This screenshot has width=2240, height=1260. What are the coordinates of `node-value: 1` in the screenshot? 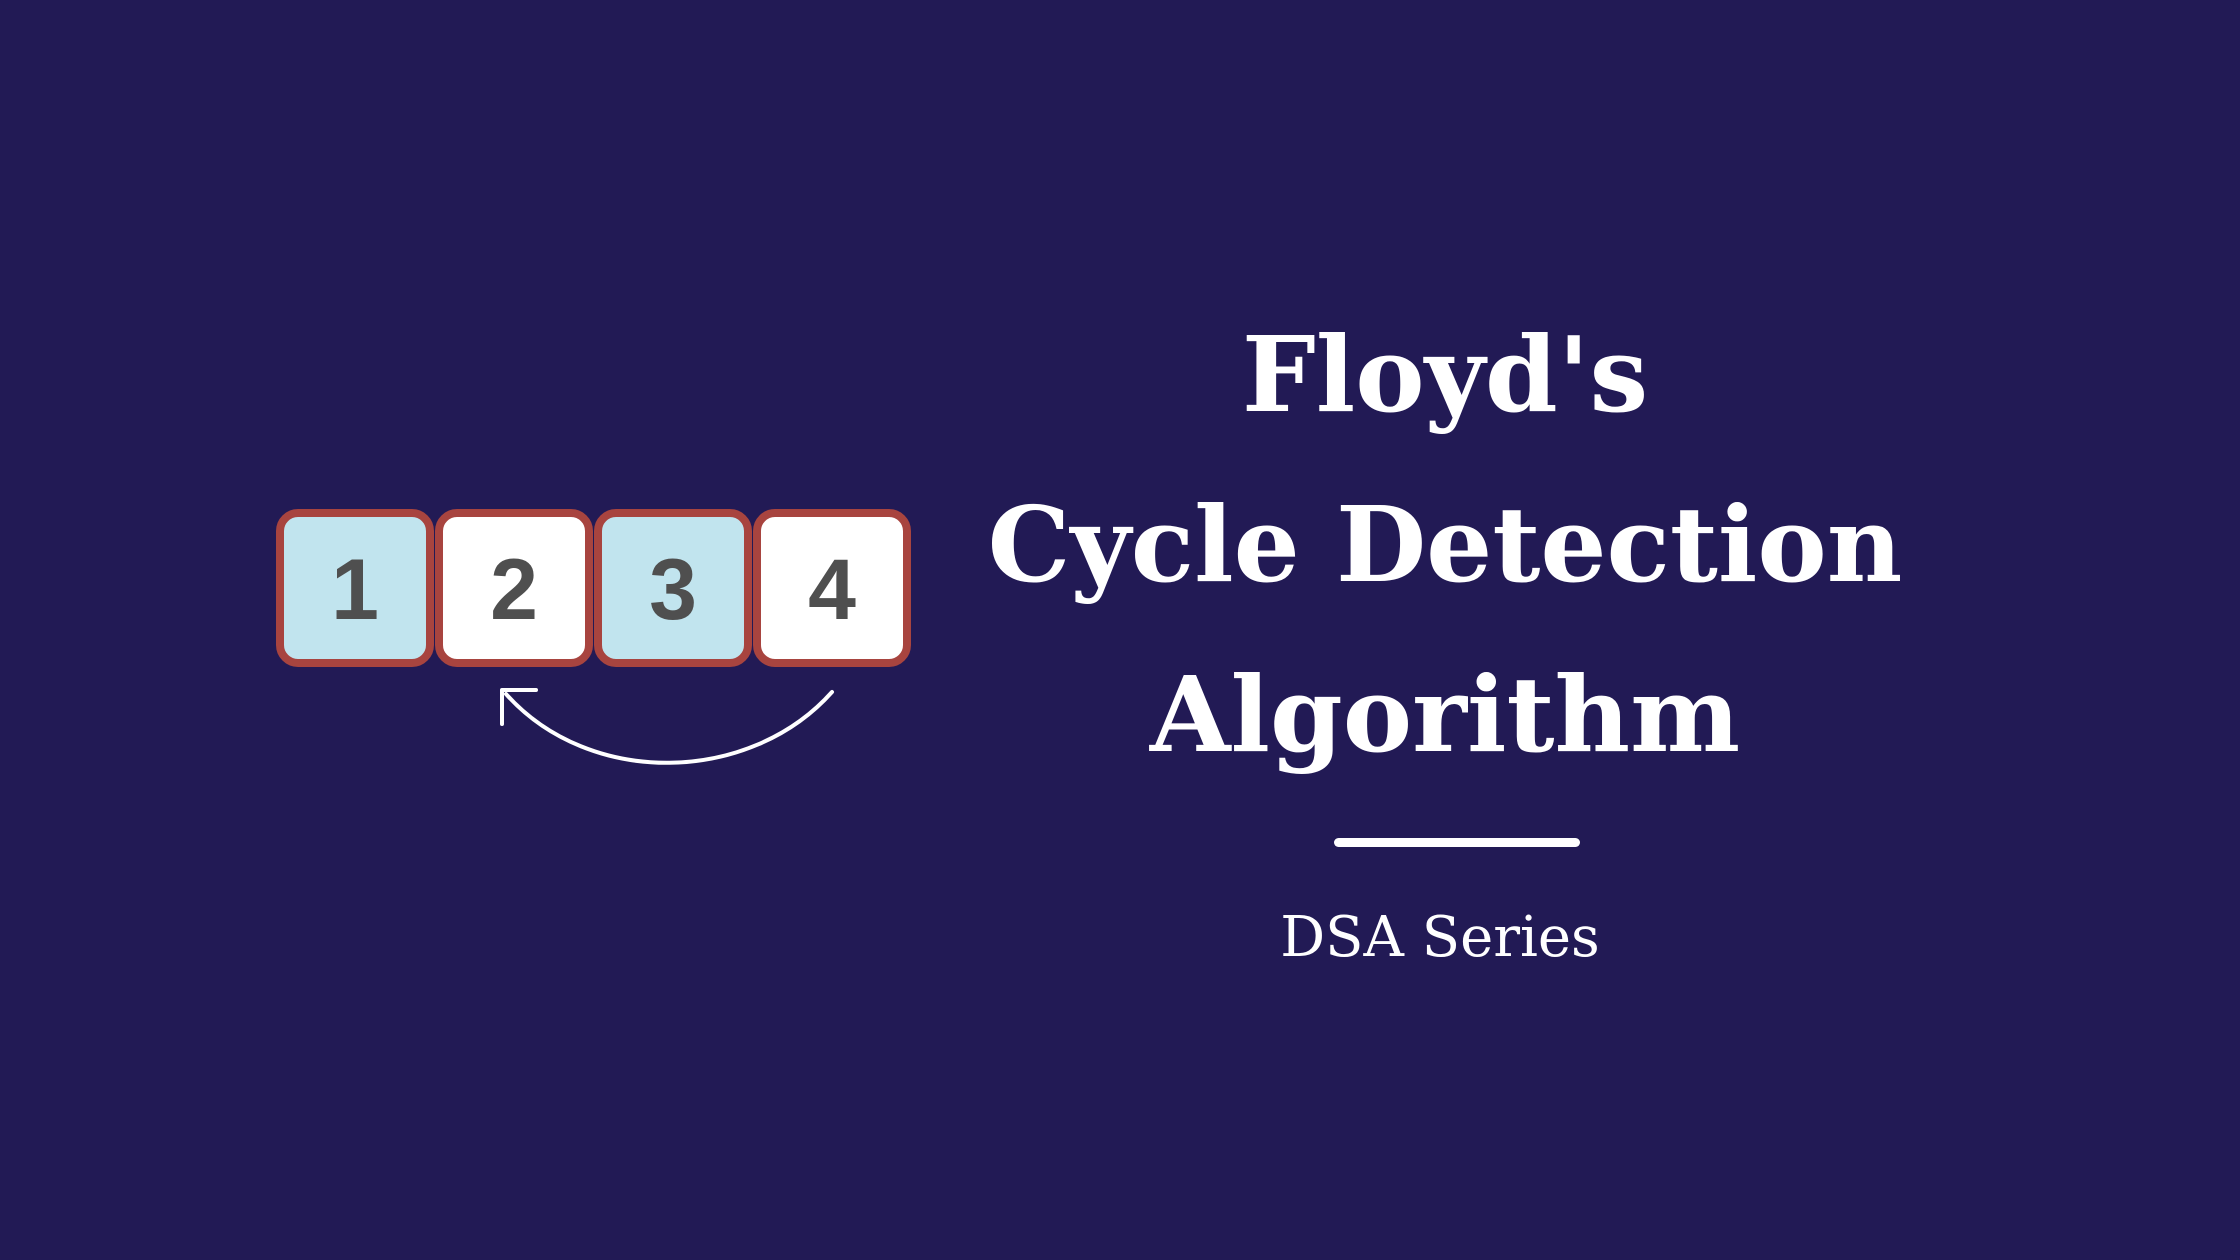 It's located at (355, 590).